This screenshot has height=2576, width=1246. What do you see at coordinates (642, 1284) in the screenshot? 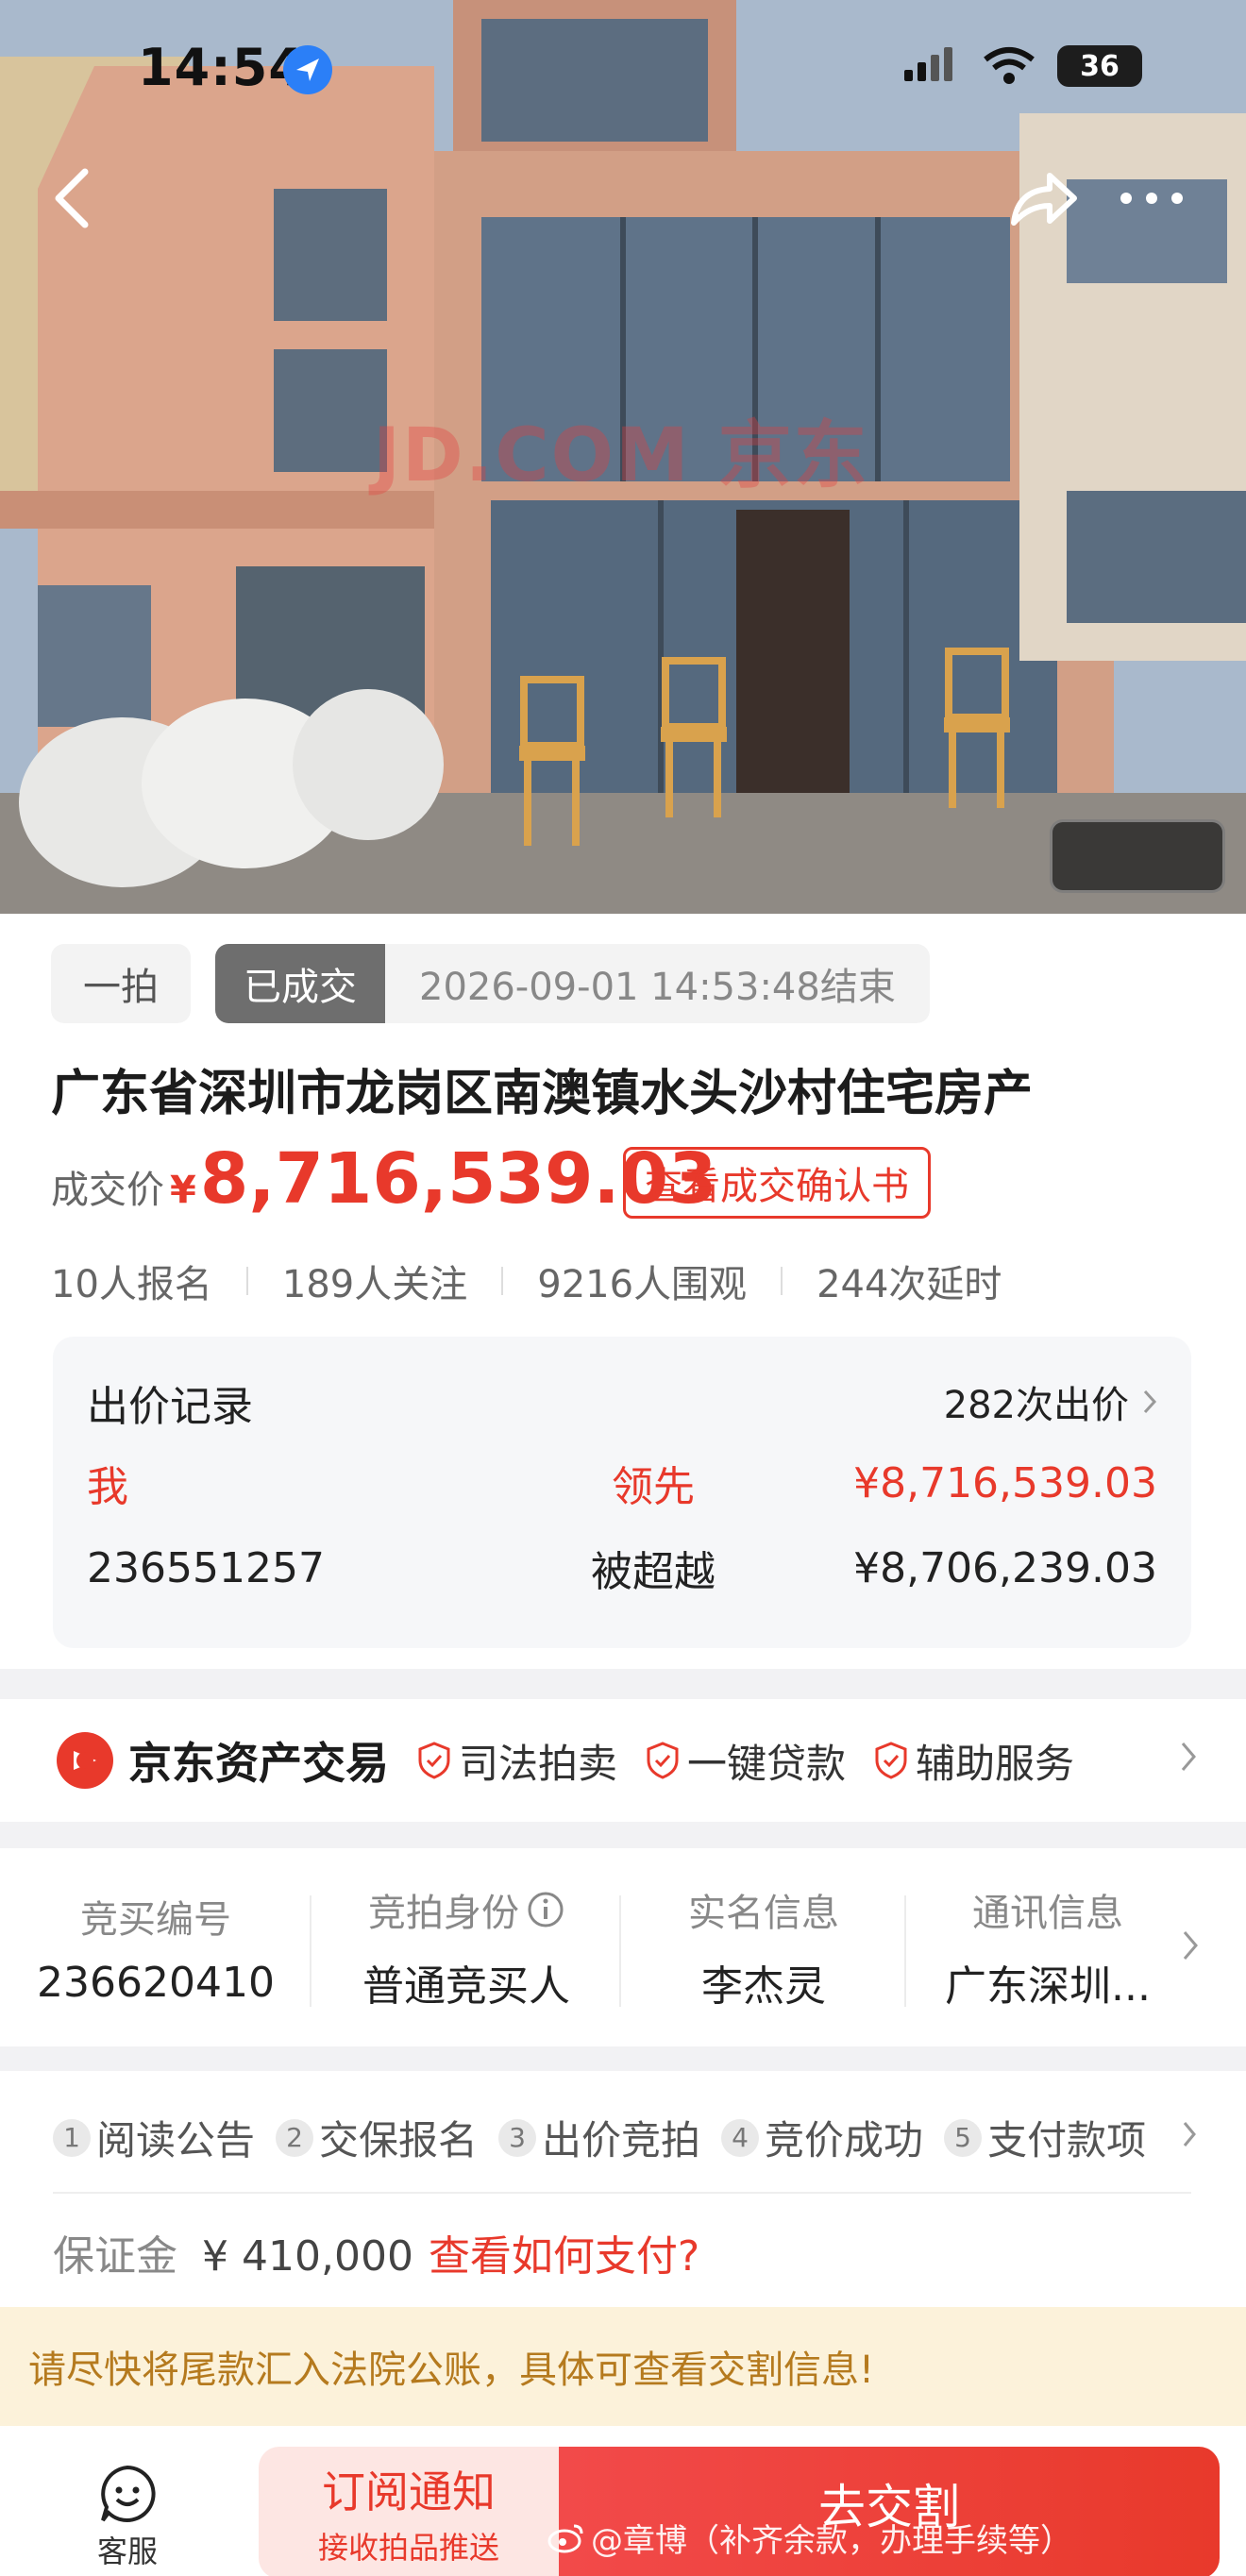
I see `stat-viewers: 9216人围观` at bounding box center [642, 1284].